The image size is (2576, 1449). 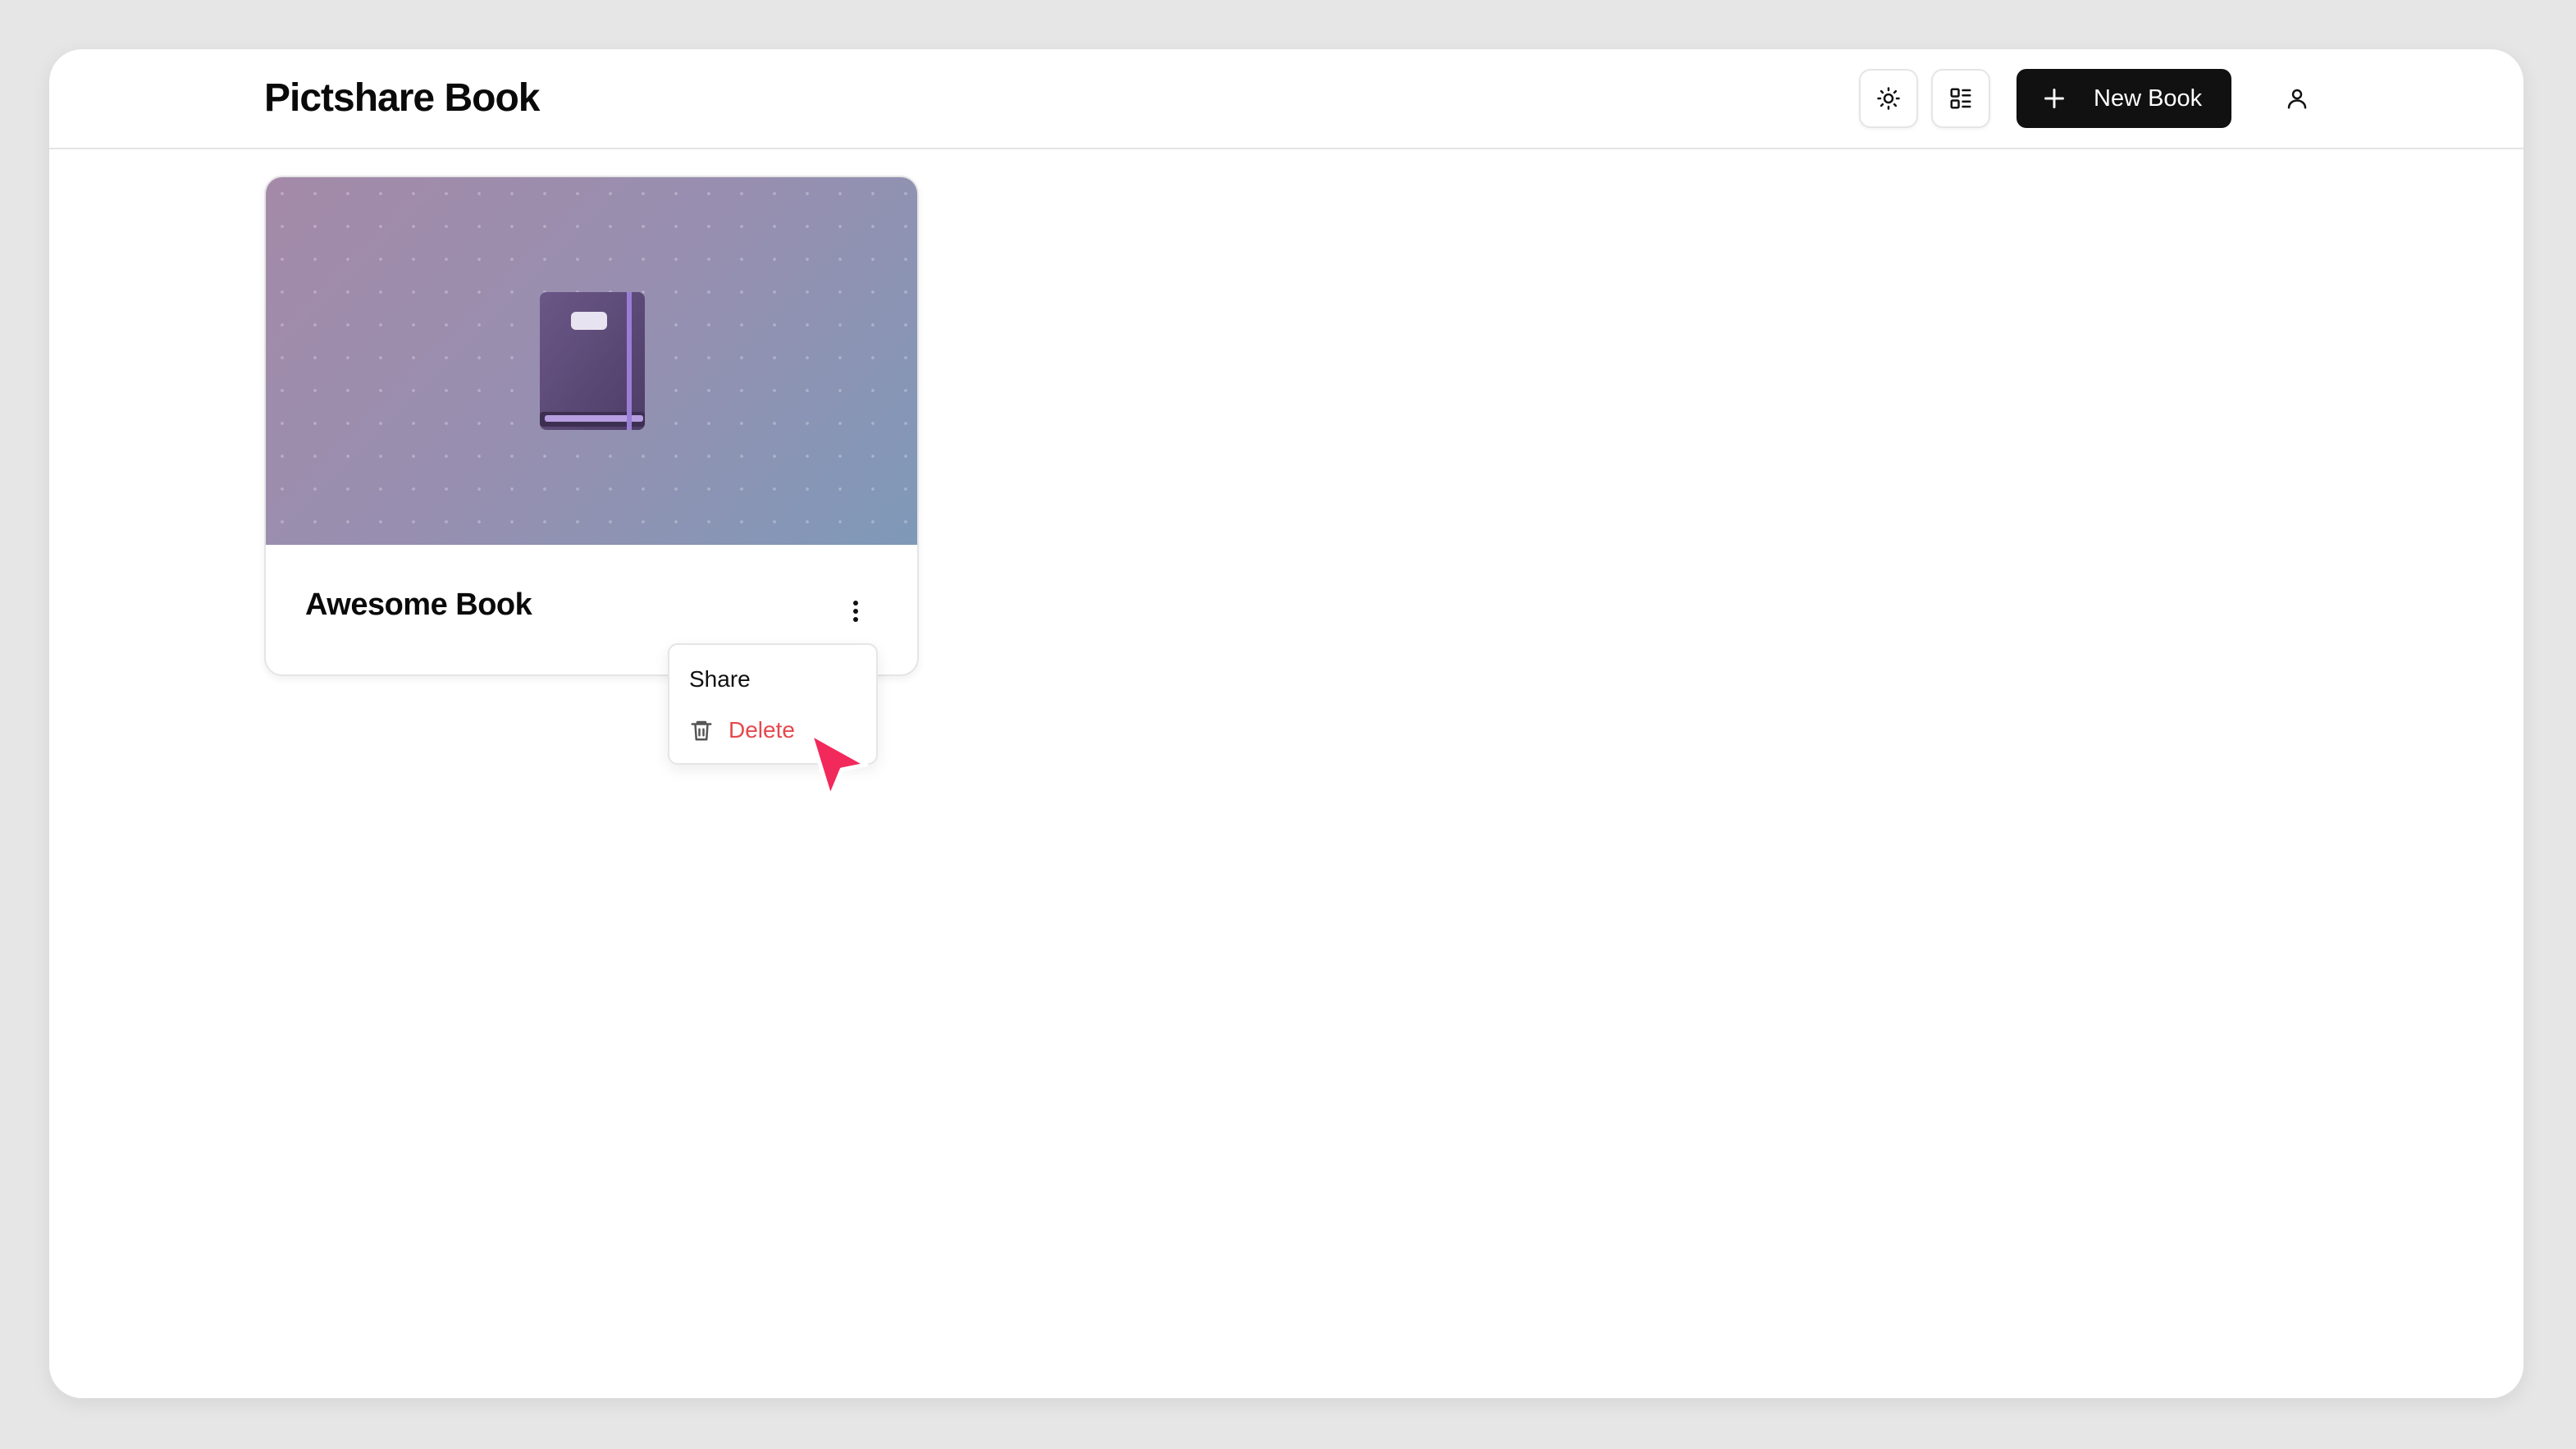 I want to click on user-menu-button, so click(x=2297, y=98).